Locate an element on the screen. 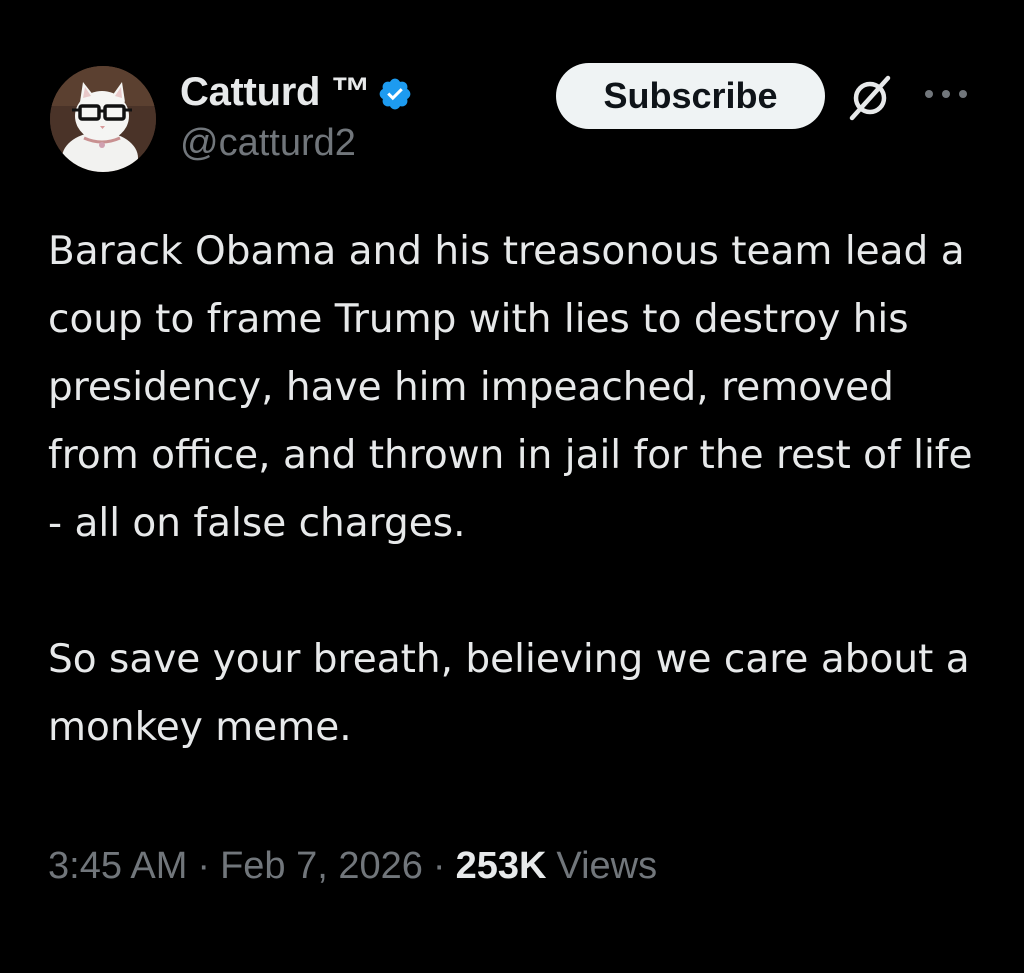  avatar is located at coordinates (103, 119).